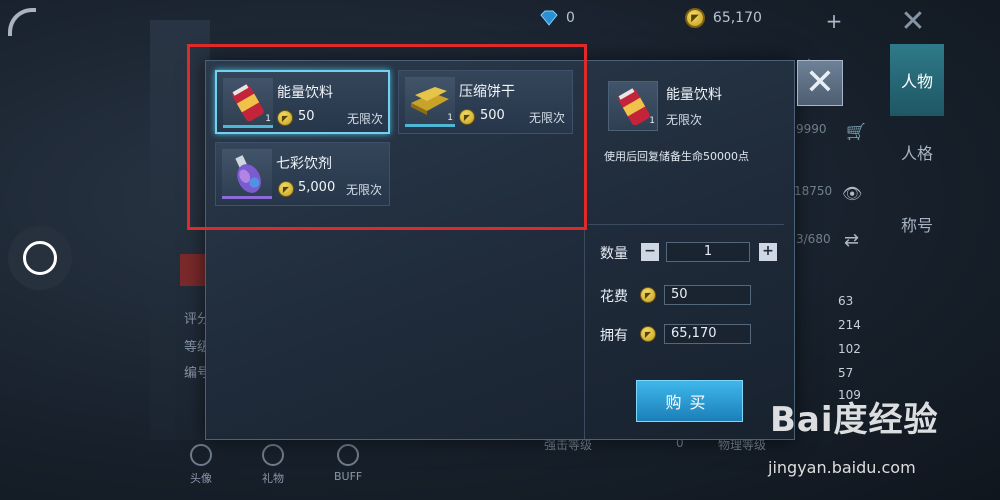  I want to click on decrement-button: −, so click(650, 252).